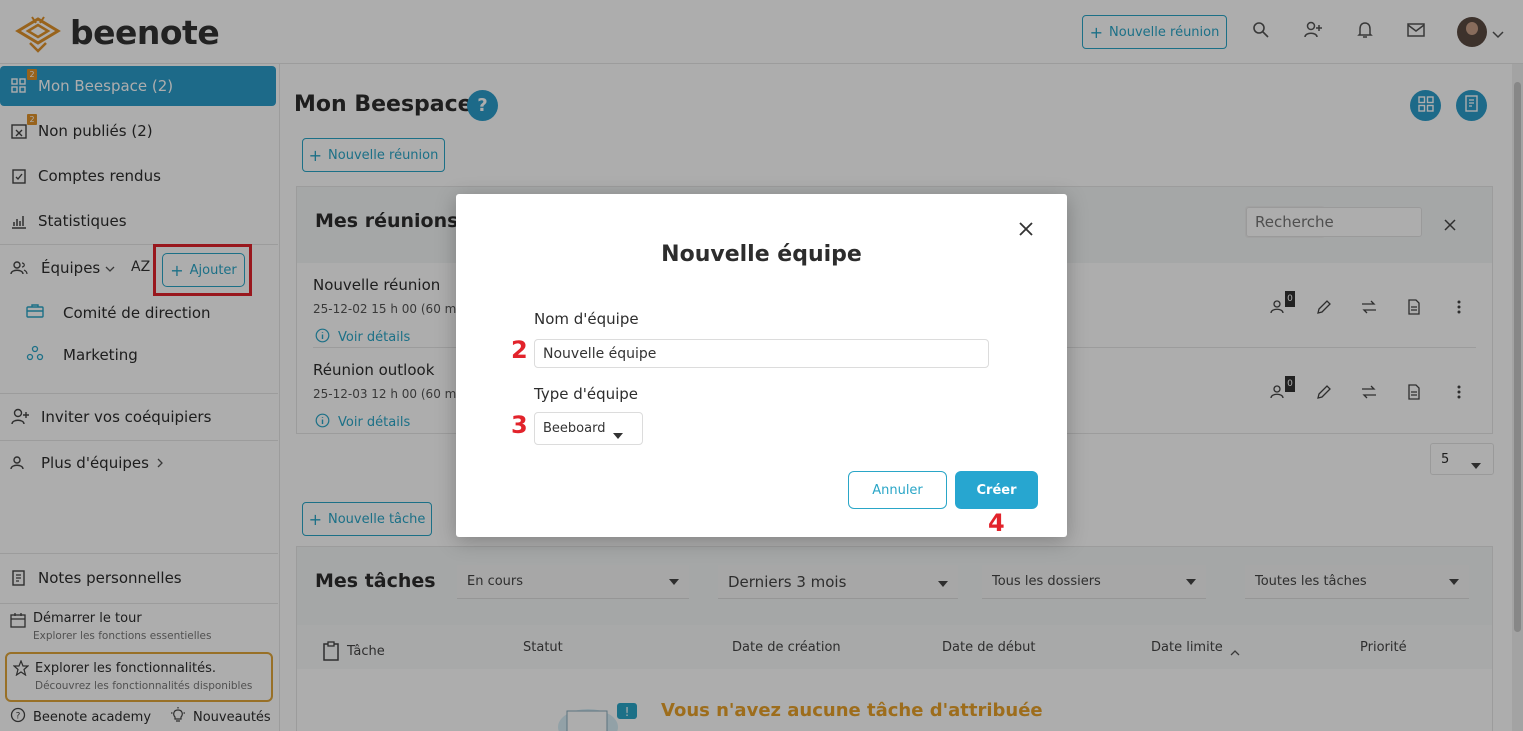 The image size is (1523, 731). Describe the element at coordinates (618, 435) in the screenshot. I see `caret-down-icon` at that location.